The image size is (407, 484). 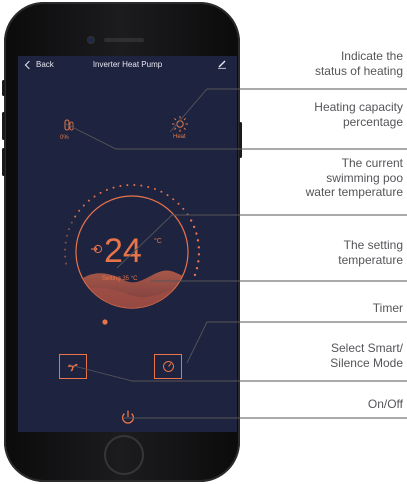 What do you see at coordinates (385, 404) in the screenshot?
I see `annotation-on-off: On/Off` at bounding box center [385, 404].